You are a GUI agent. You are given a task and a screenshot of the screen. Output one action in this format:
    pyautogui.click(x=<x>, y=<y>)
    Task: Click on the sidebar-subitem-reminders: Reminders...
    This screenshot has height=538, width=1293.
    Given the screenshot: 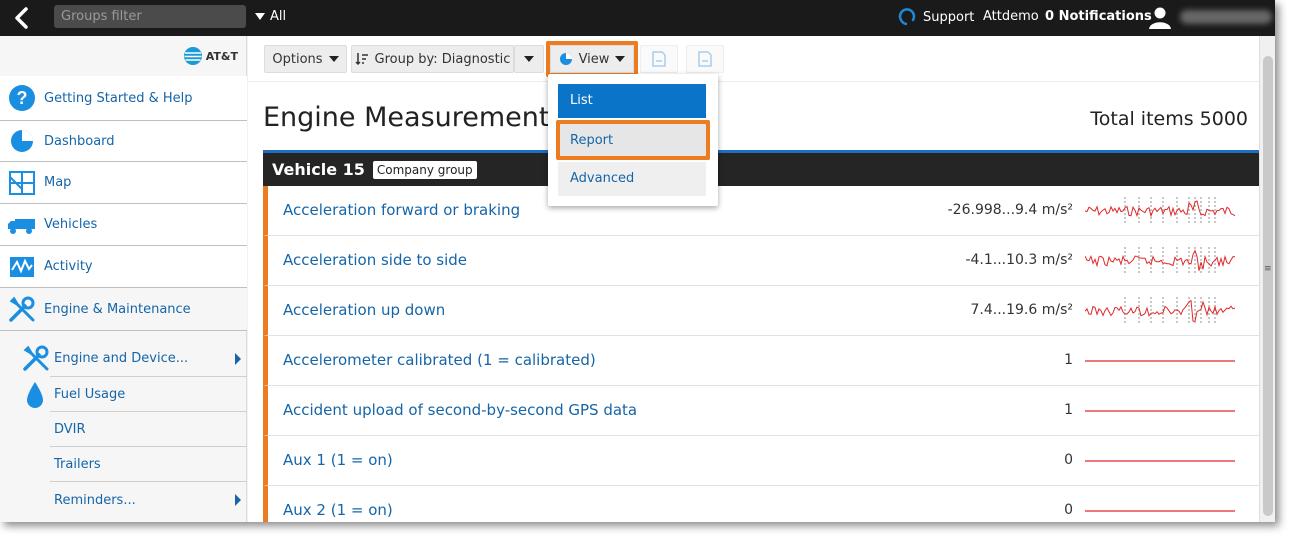 What is the action you would take?
    pyautogui.click(x=148, y=500)
    